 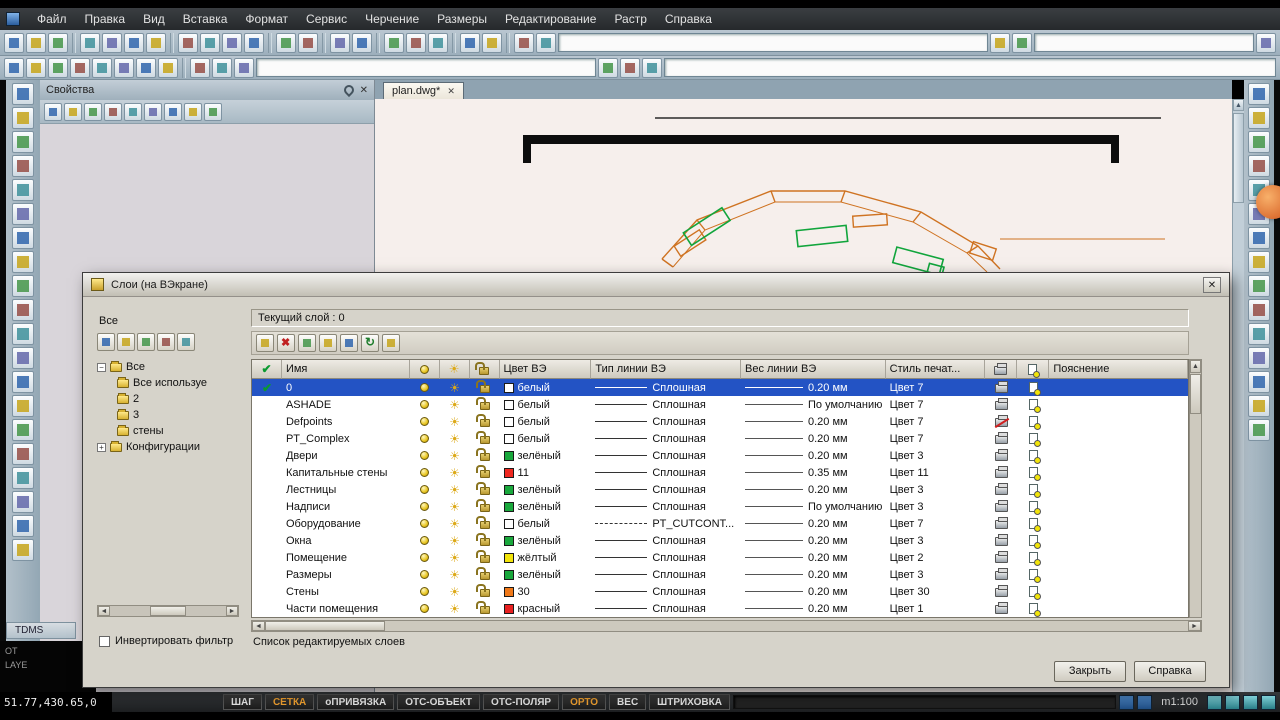 I want to click on status-toggle-0: ШАГ, so click(x=242, y=702).